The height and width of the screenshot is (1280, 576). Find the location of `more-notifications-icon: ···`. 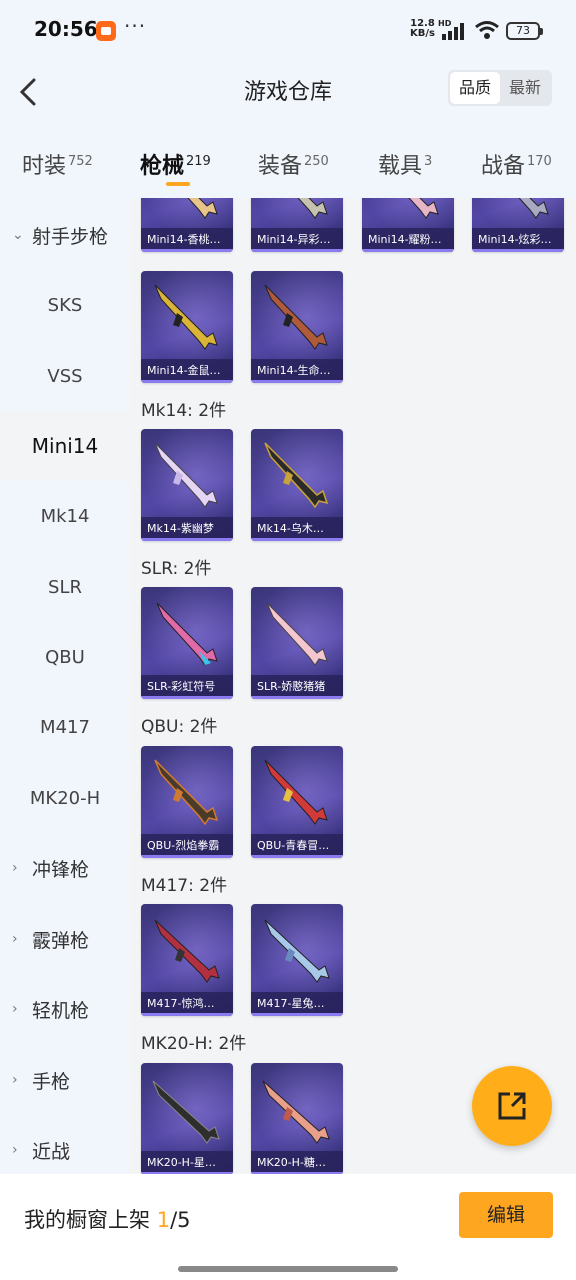

more-notifications-icon: ··· is located at coordinates (135, 26).